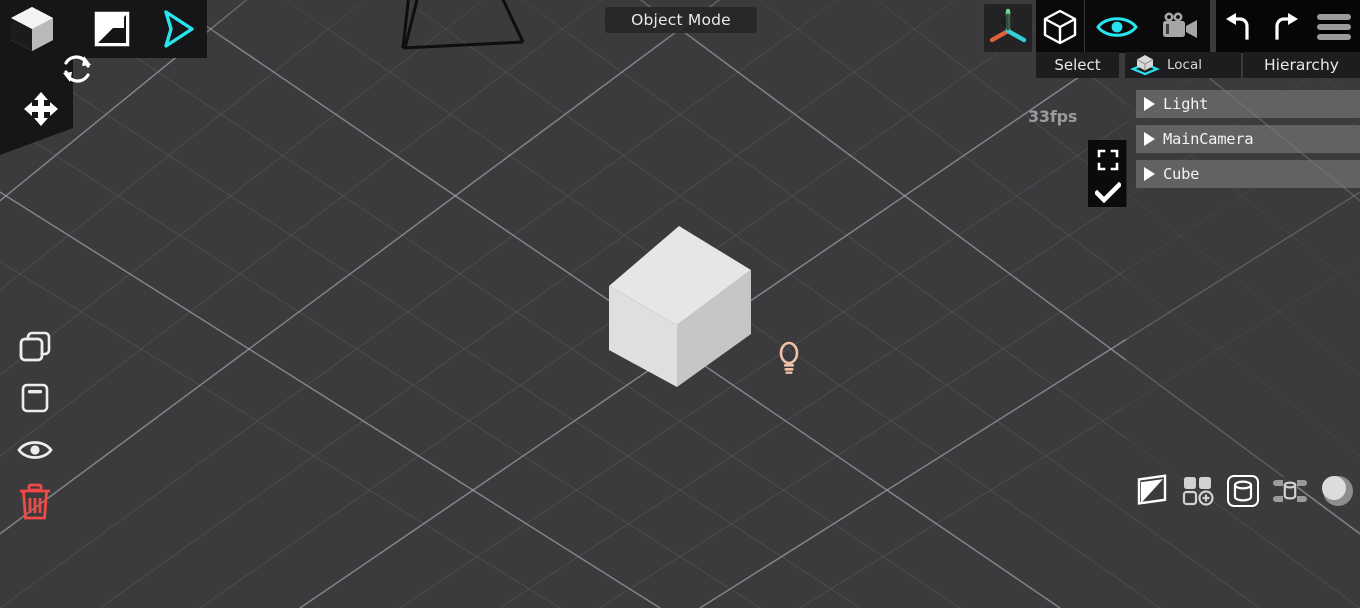  Describe the element at coordinates (35, 346) in the screenshot. I see `duplicate-icon` at that location.